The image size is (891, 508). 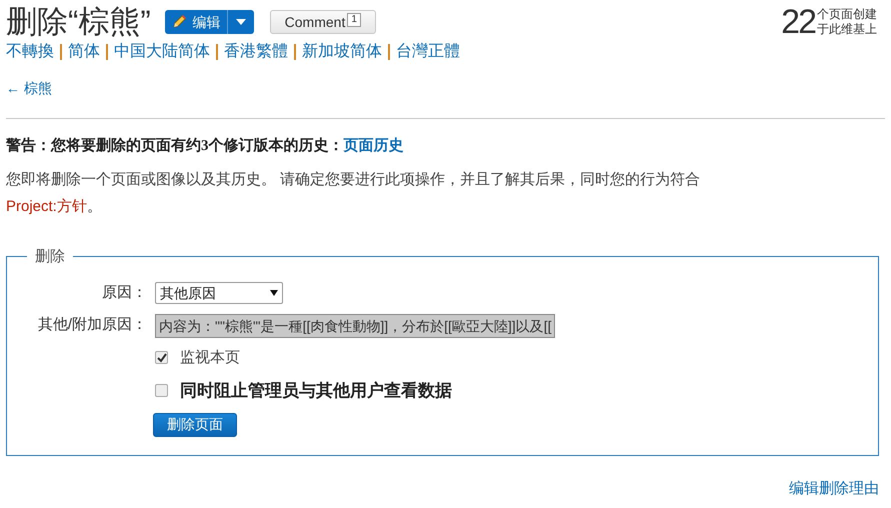 I want to click on warning-text: 警告：您将要删除的页面有约3个修订版本的历史：, so click(x=175, y=146).